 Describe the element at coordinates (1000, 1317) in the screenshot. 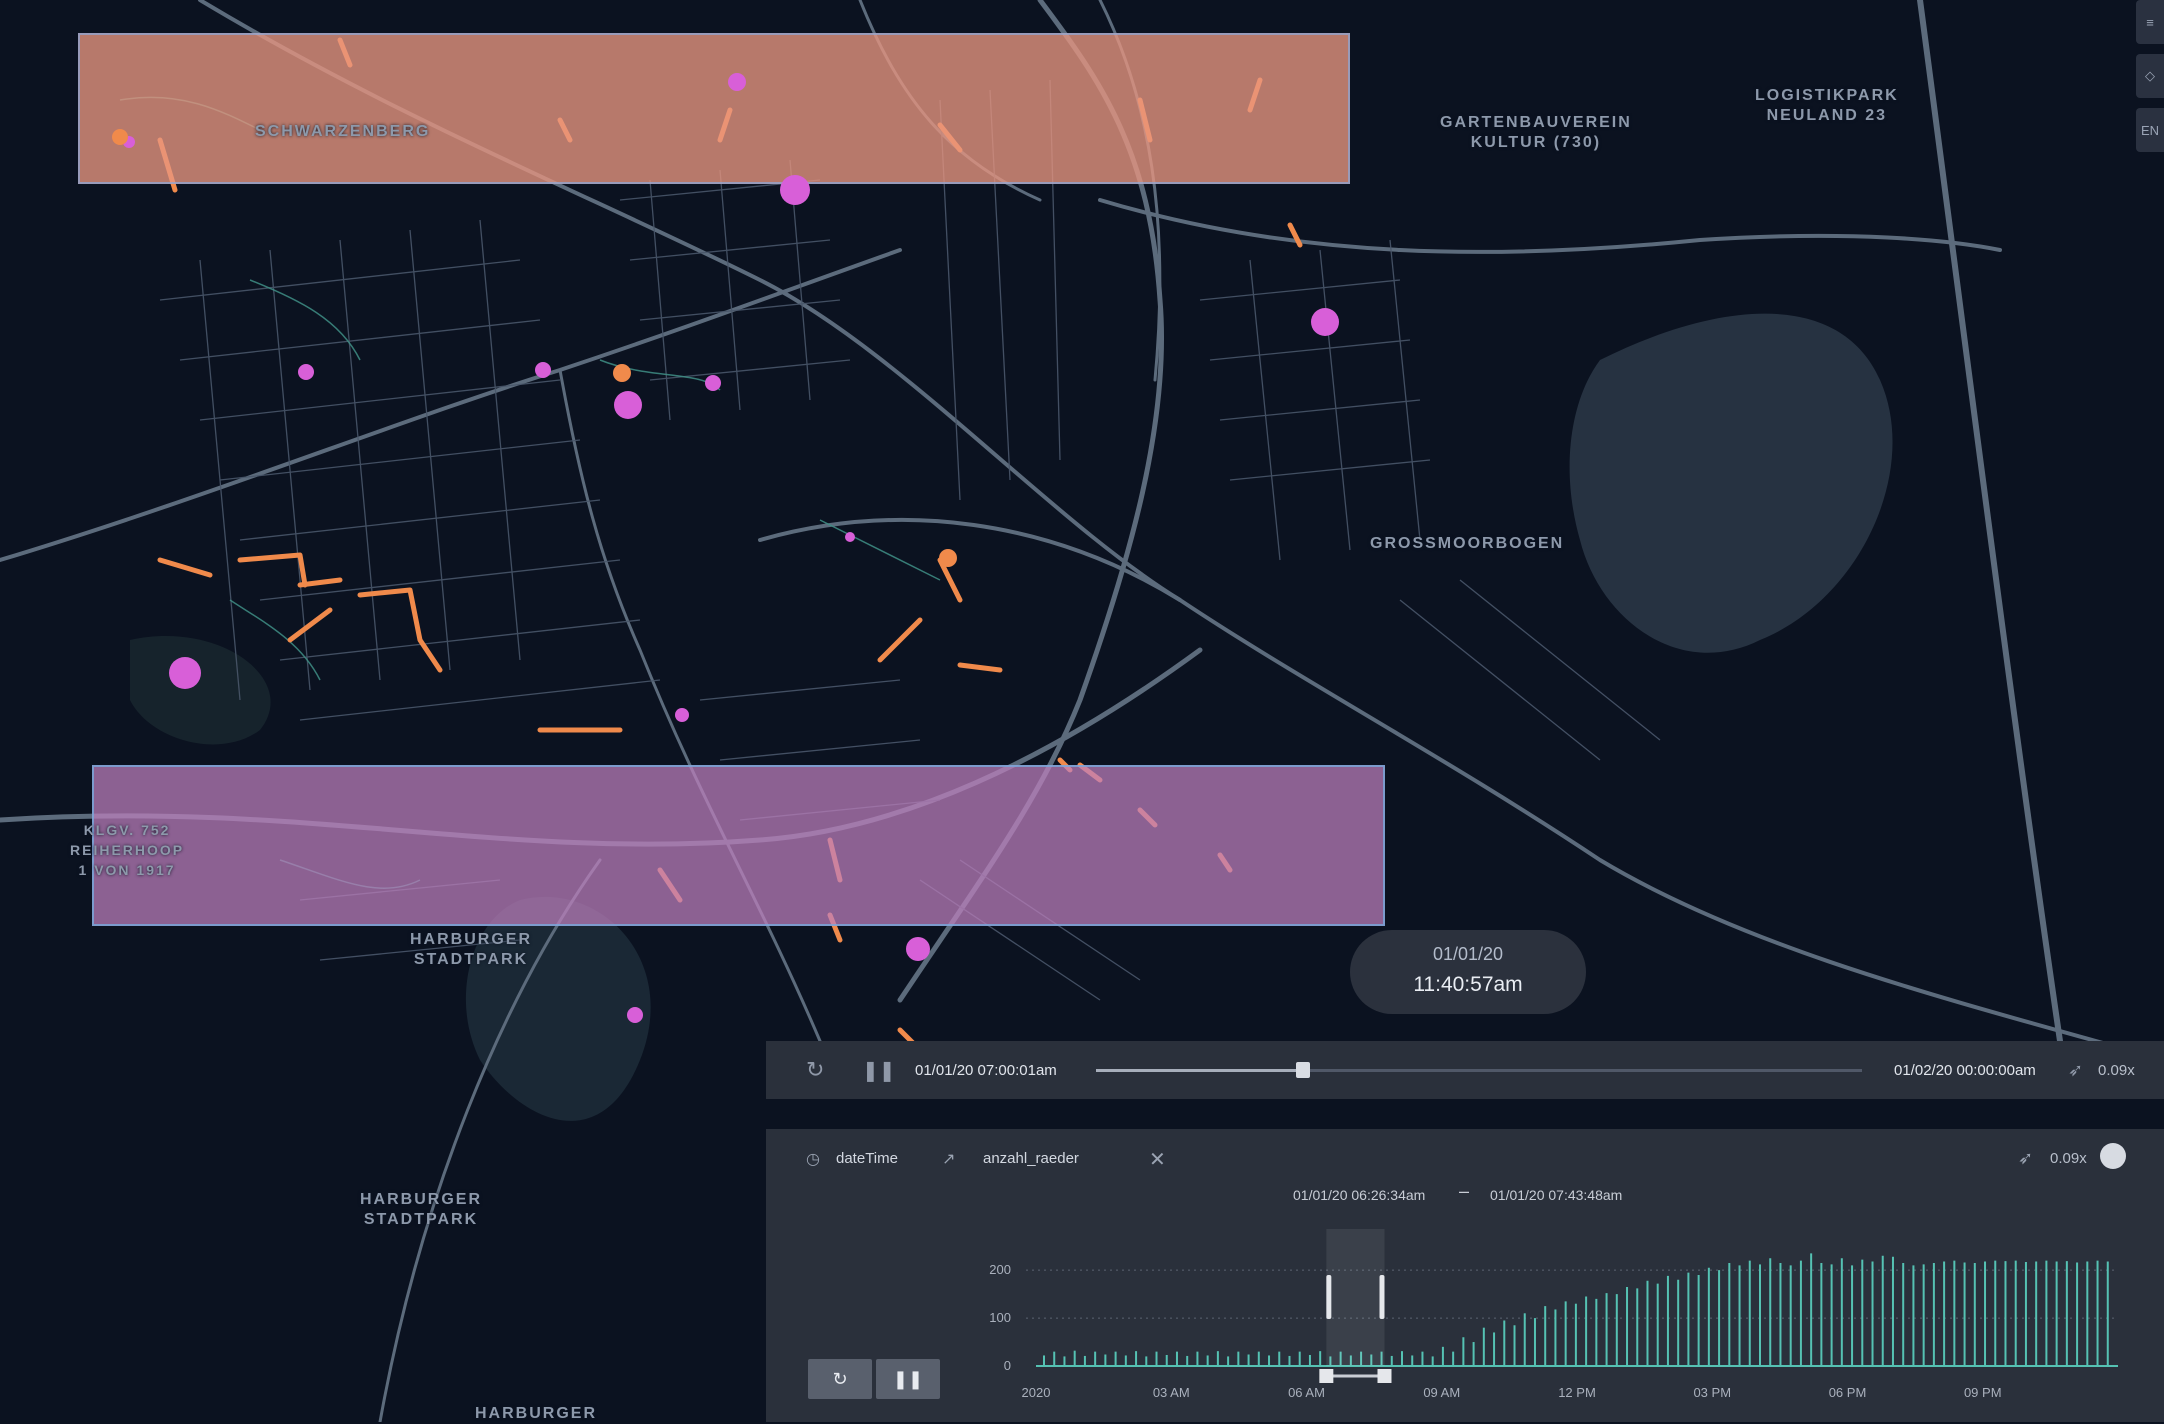

I see `y-tick-label: 100` at that location.